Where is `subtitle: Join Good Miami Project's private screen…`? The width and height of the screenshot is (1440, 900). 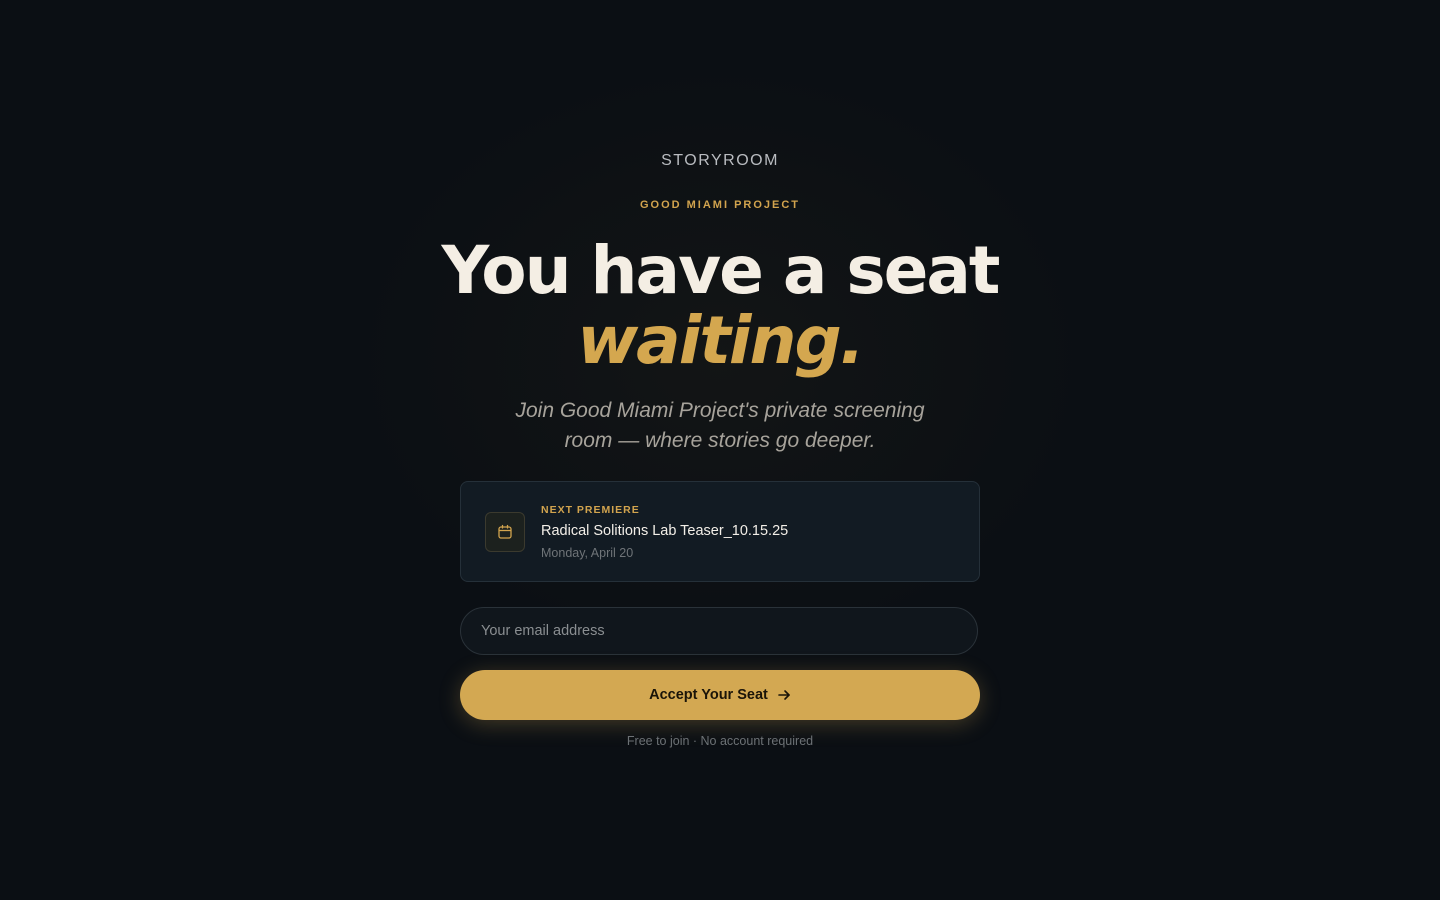 subtitle: Join Good Miami Project's private screen… is located at coordinates (720, 425).